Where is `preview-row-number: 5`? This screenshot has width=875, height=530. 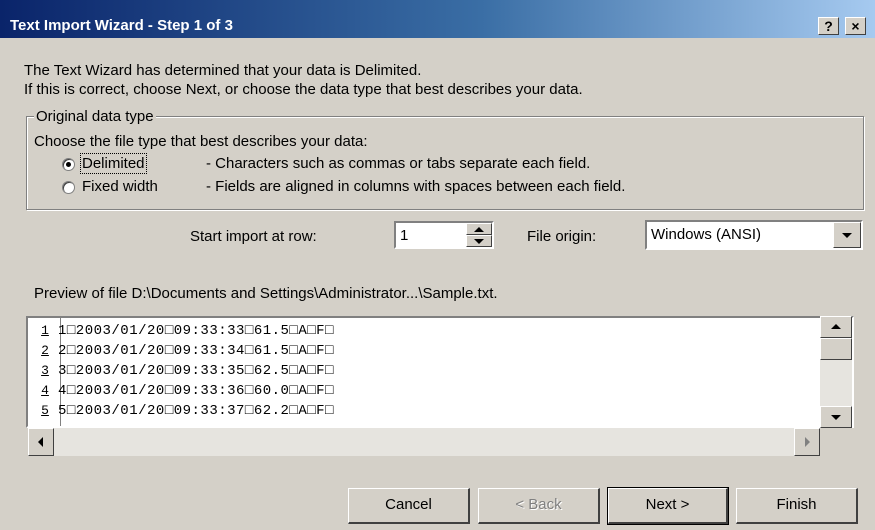
preview-row-number: 5 is located at coordinates (45, 410).